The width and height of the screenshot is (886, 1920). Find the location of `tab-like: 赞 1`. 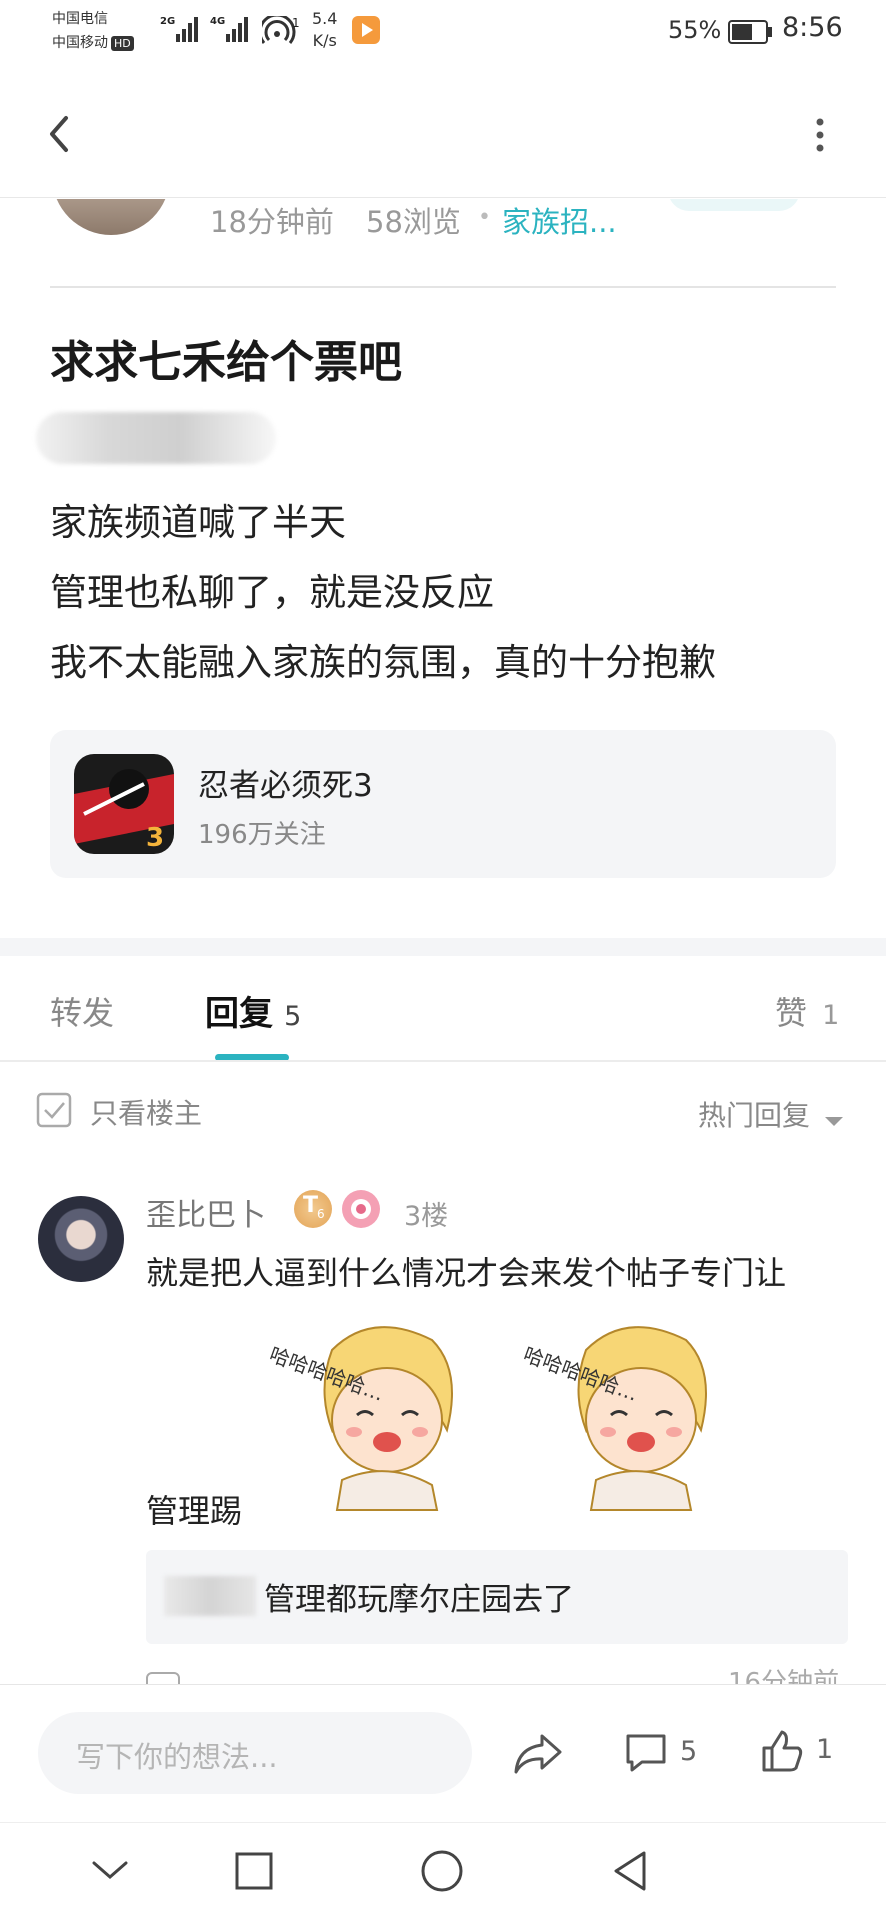

tab-like: 赞 1 is located at coordinates (807, 1011).